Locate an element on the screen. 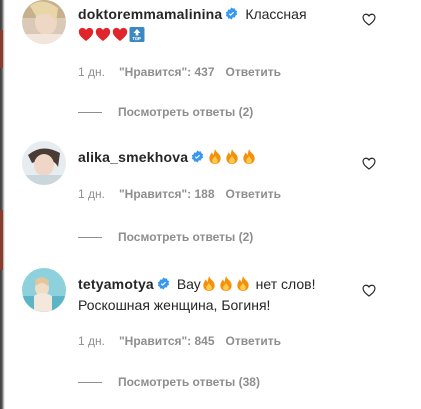 The width and height of the screenshot is (421, 409). comment-text: нет слов! is located at coordinates (283, 284).